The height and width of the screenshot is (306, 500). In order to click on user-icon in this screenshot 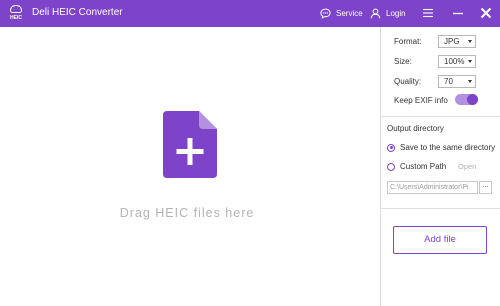, I will do `click(375, 13)`.